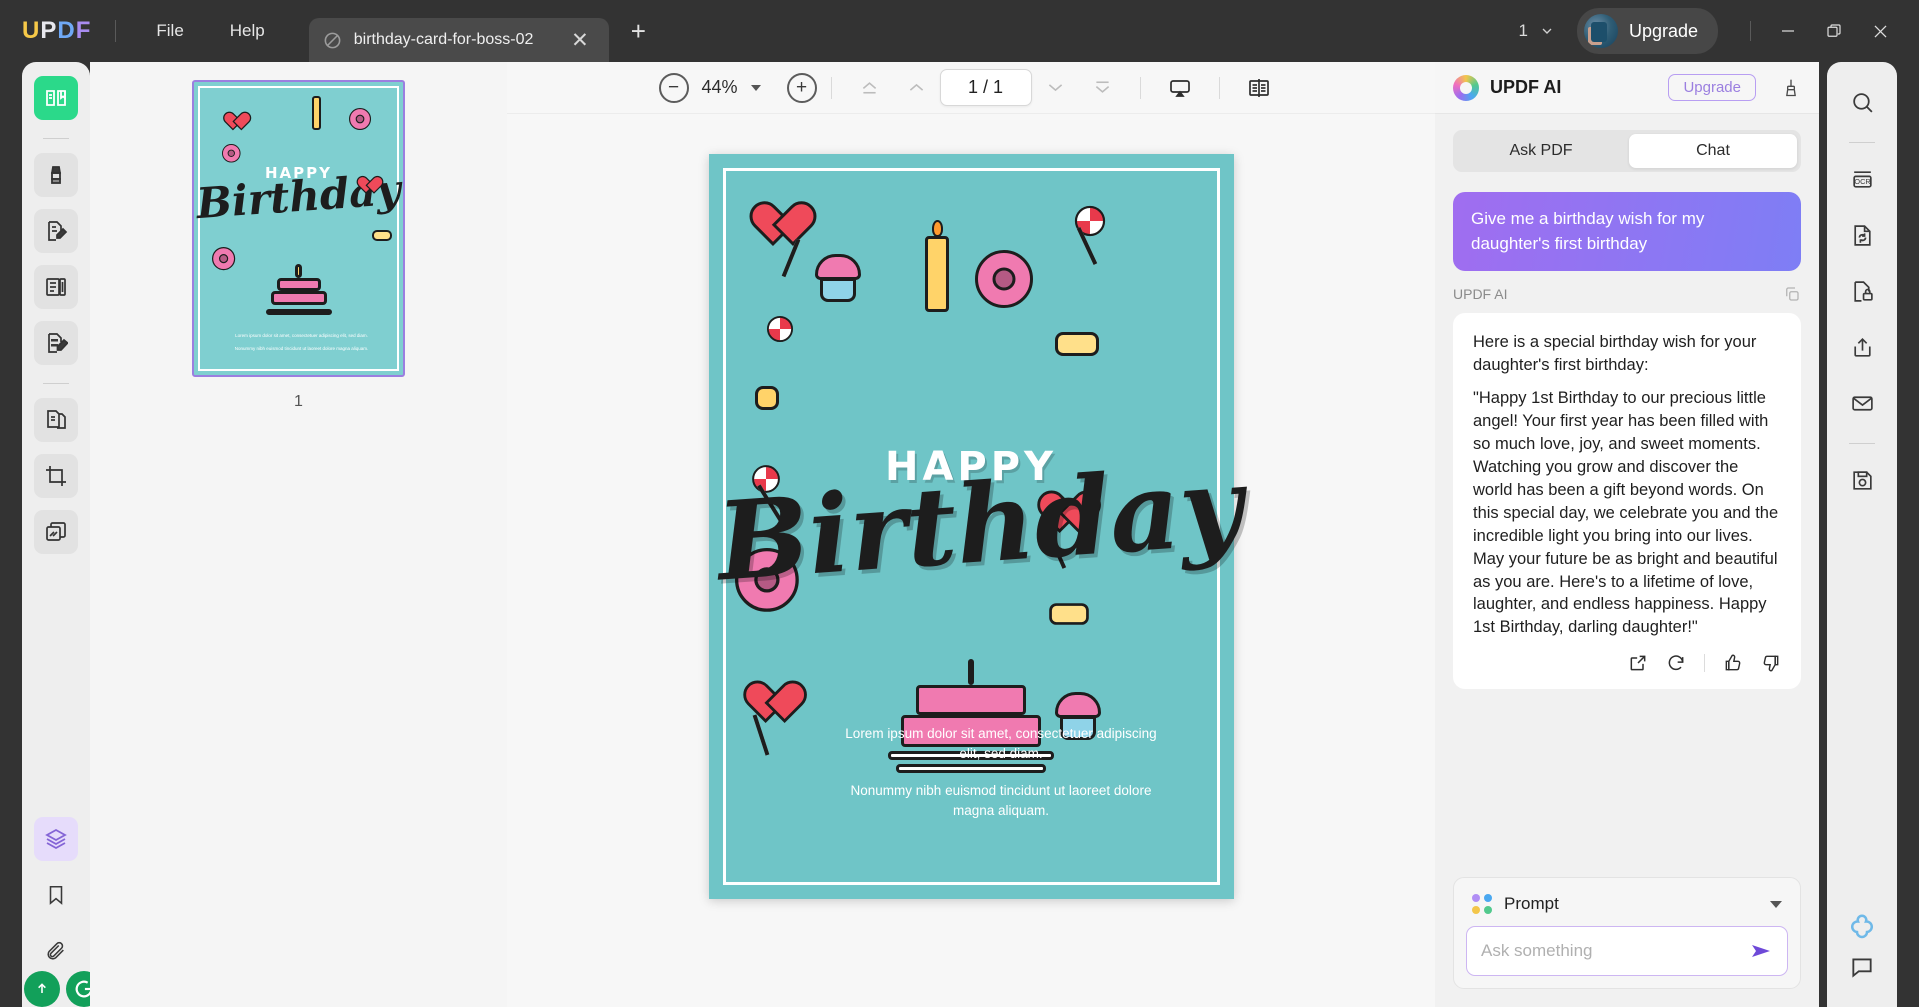 The width and height of the screenshot is (1919, 1007). I want to click on new-tab-button: +, so click(638, 31).